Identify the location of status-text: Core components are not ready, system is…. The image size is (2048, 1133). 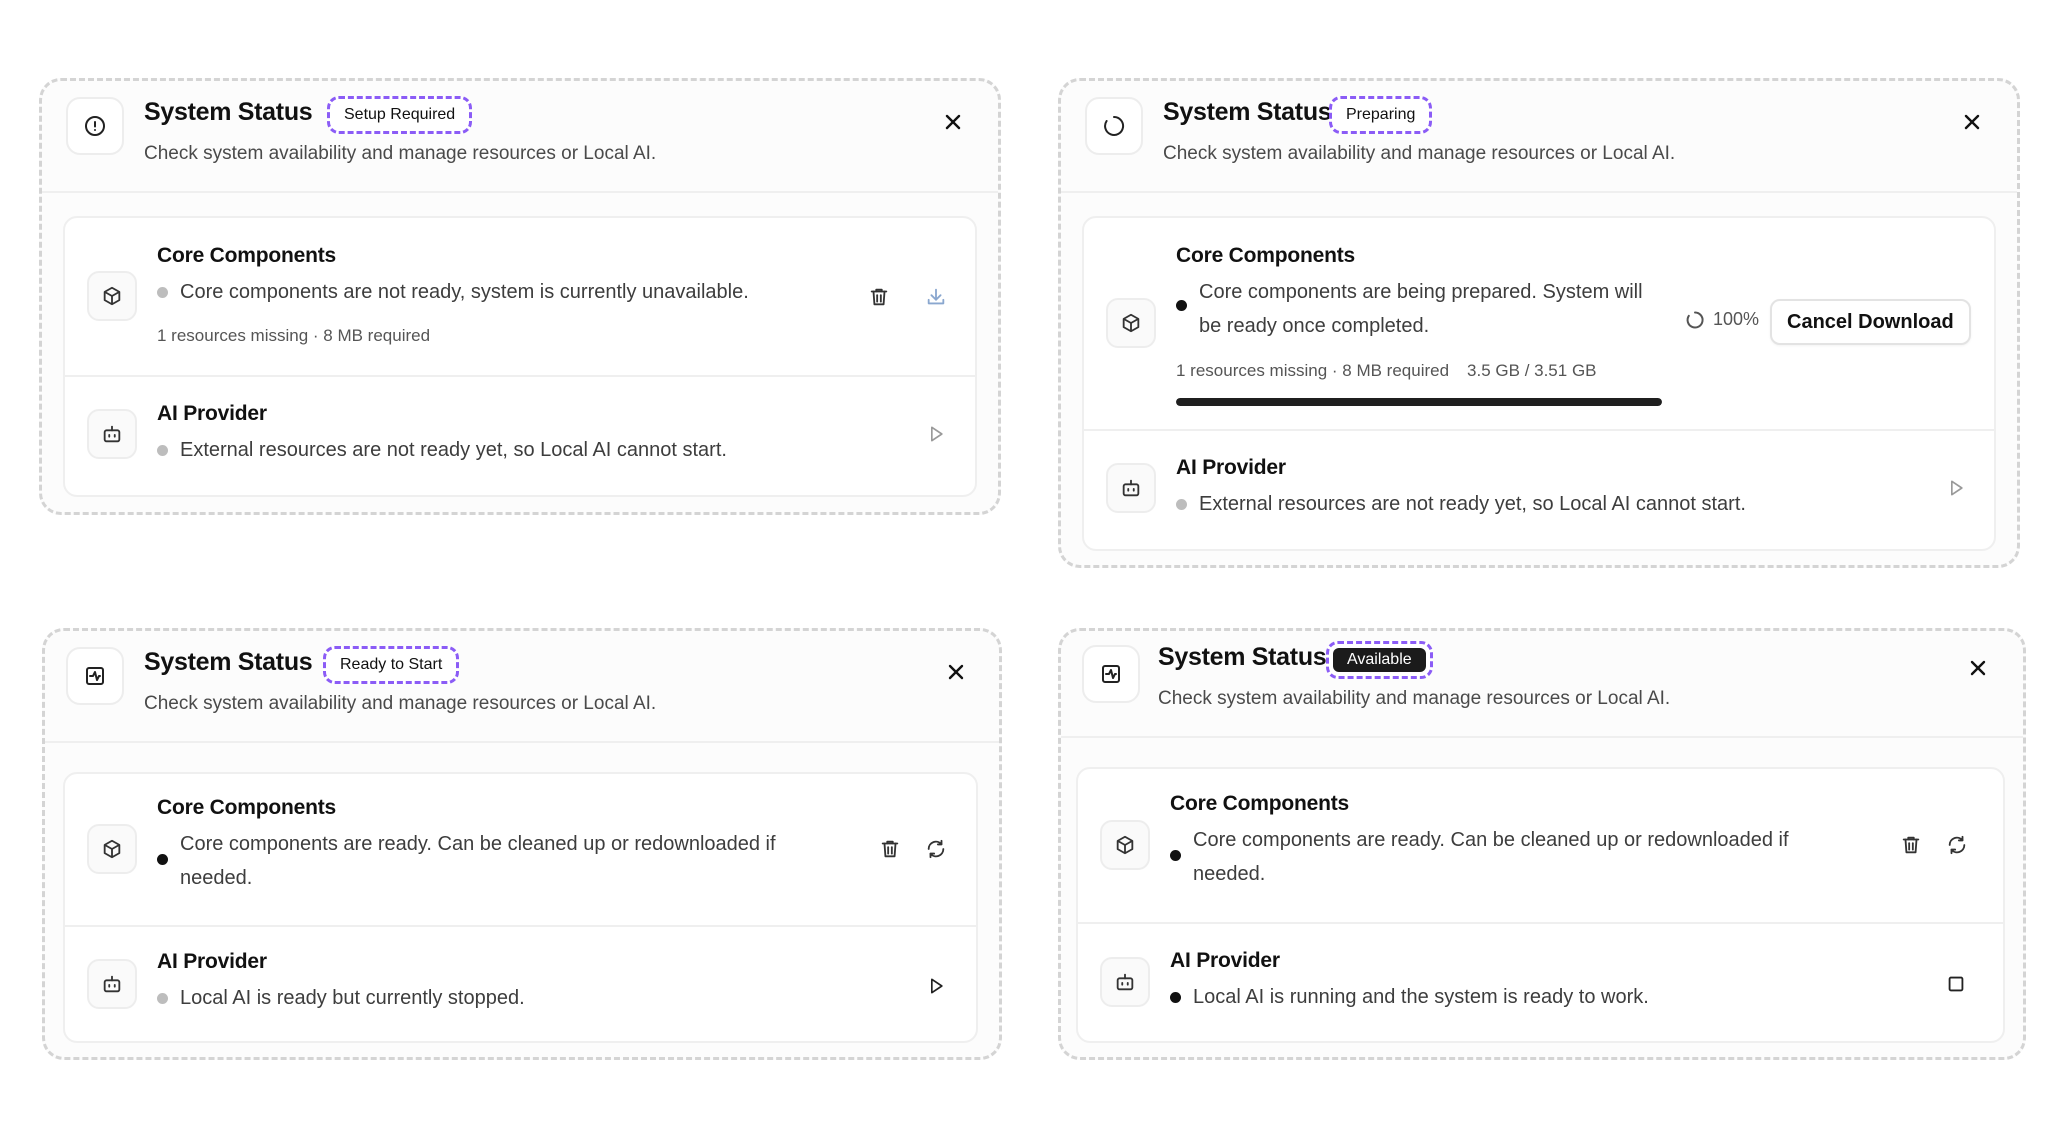
(467, 292).